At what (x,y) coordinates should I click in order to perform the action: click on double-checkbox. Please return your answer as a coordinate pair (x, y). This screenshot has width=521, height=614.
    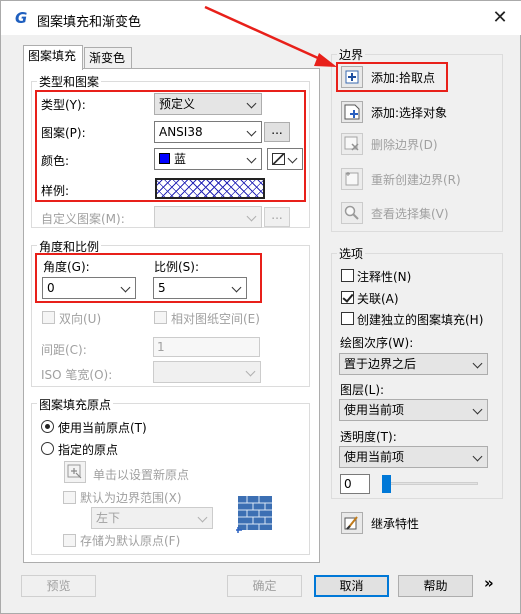
    Looking at the image, I should click on (48, 317).